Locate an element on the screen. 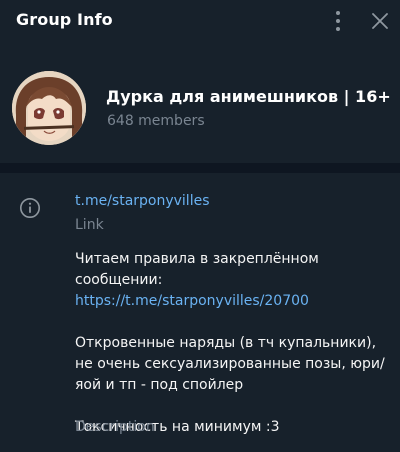 This screenshot has height=452, width=400. group-name: Дурка для анимешников | 16+ is located at coordinates (248, 96).